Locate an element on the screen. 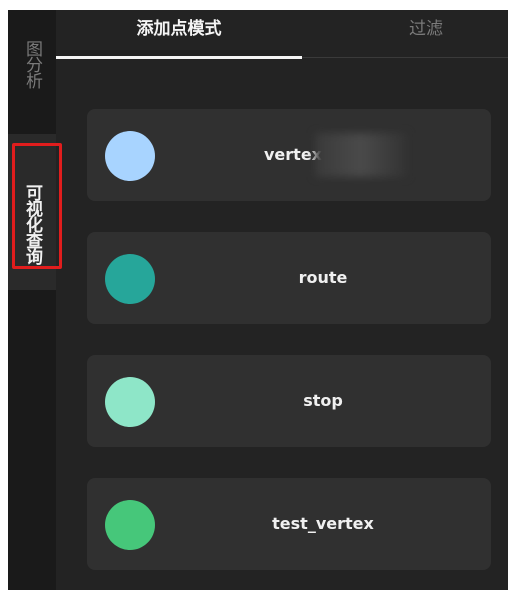 The image size is (508, 590). sidebar-item-label: 图分析 is located at coordinates (32, 64).